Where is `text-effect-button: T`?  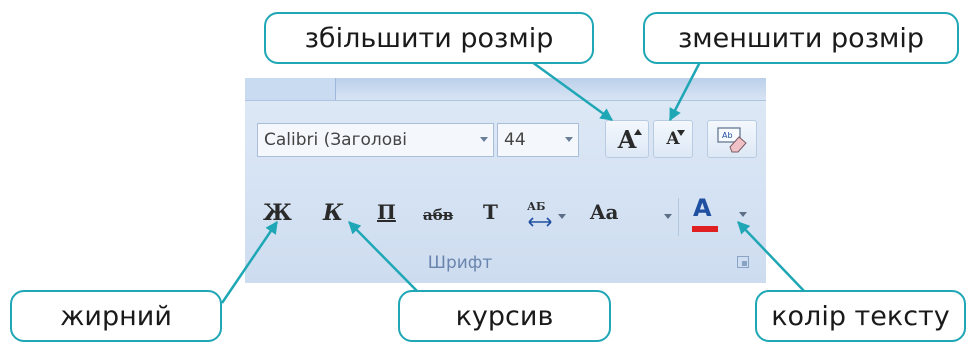
text-effect-button: T is located at coordinates (490, 218).